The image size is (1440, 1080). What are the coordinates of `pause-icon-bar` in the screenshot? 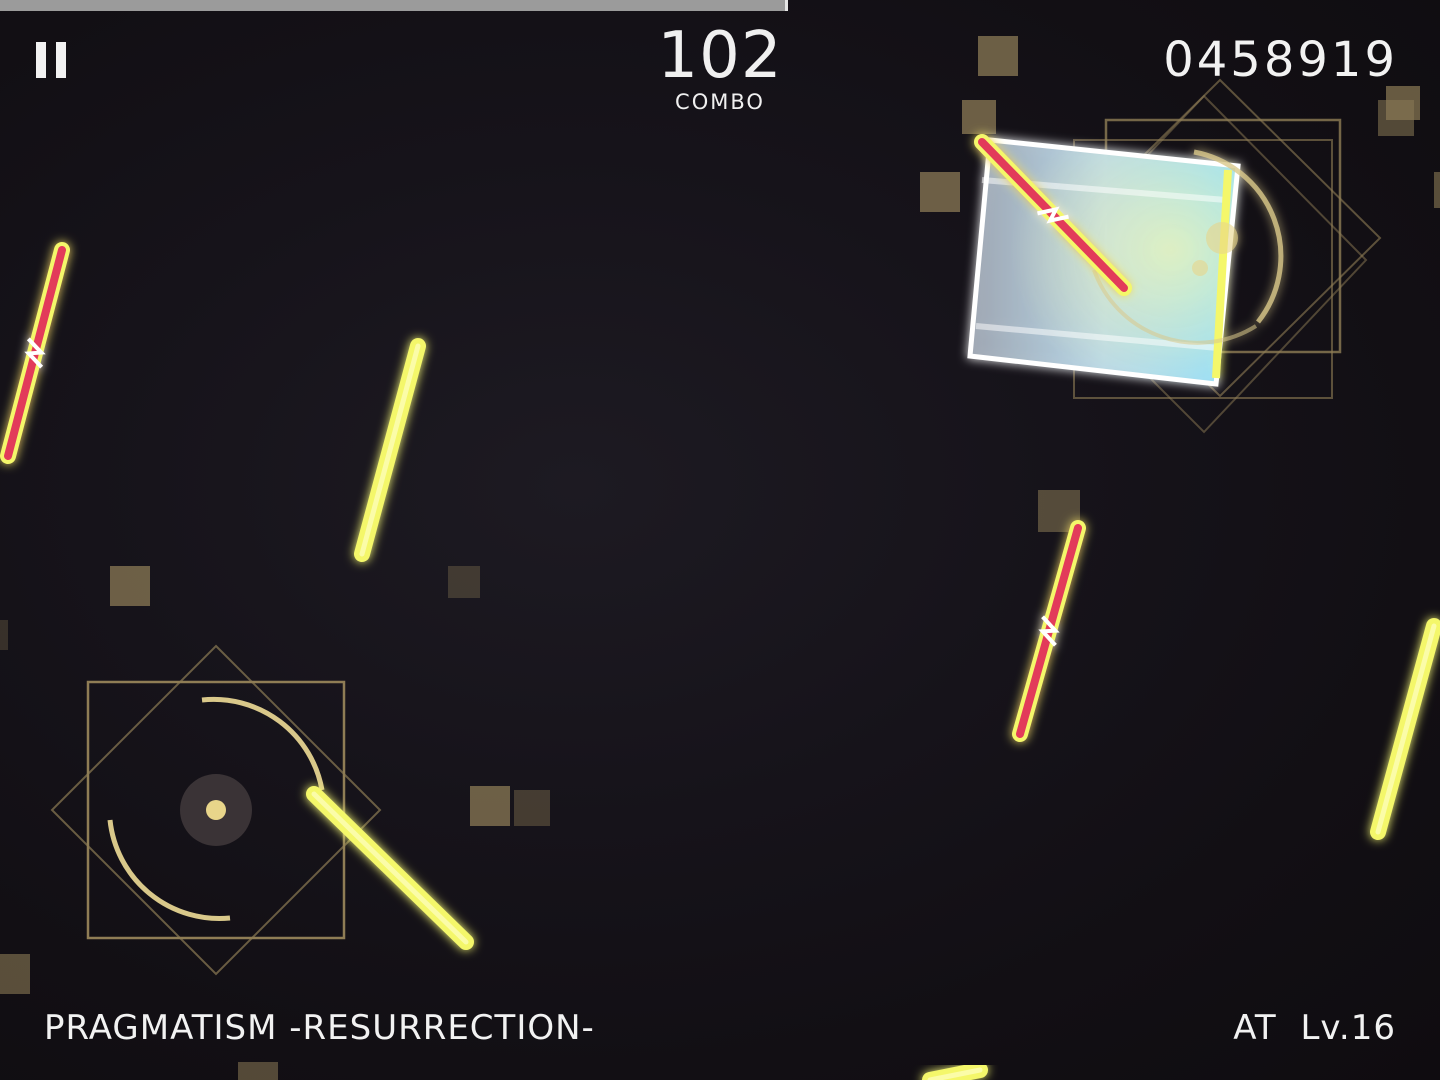 It's located at (61, 60).